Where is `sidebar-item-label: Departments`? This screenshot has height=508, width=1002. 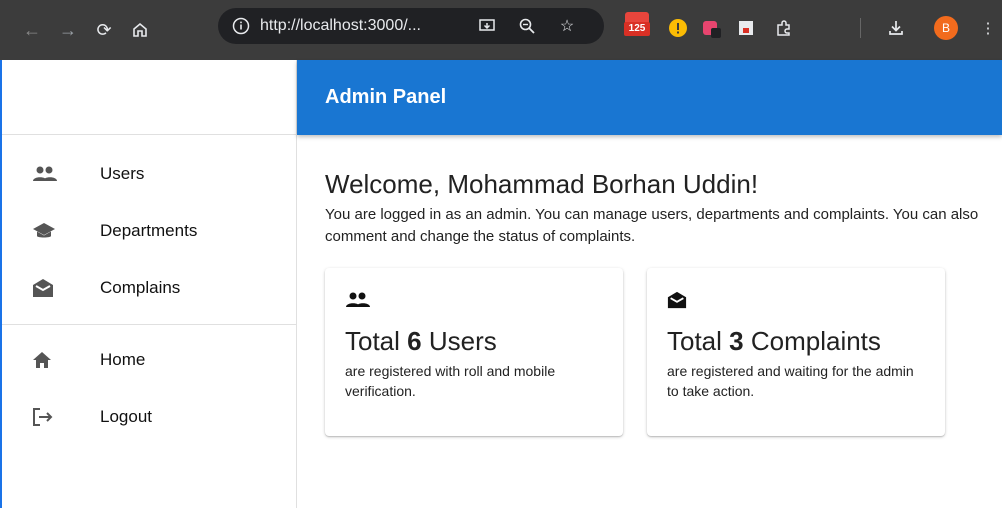 sidebar-item-label: Departments is located at coordinates (149, 230).